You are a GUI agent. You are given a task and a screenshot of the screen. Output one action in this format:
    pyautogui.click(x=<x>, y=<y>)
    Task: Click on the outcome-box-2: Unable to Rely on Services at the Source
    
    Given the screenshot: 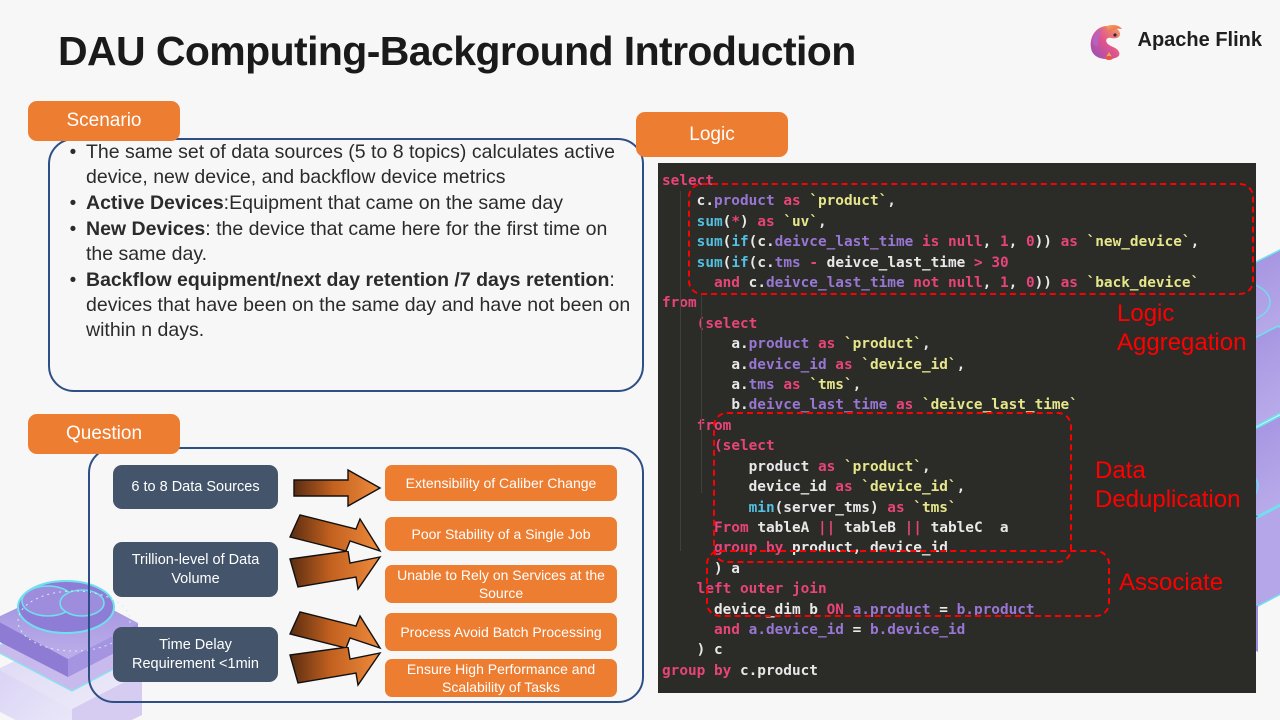 What is the action you would take?
    pyautogui.click(x=501, y=584)
    